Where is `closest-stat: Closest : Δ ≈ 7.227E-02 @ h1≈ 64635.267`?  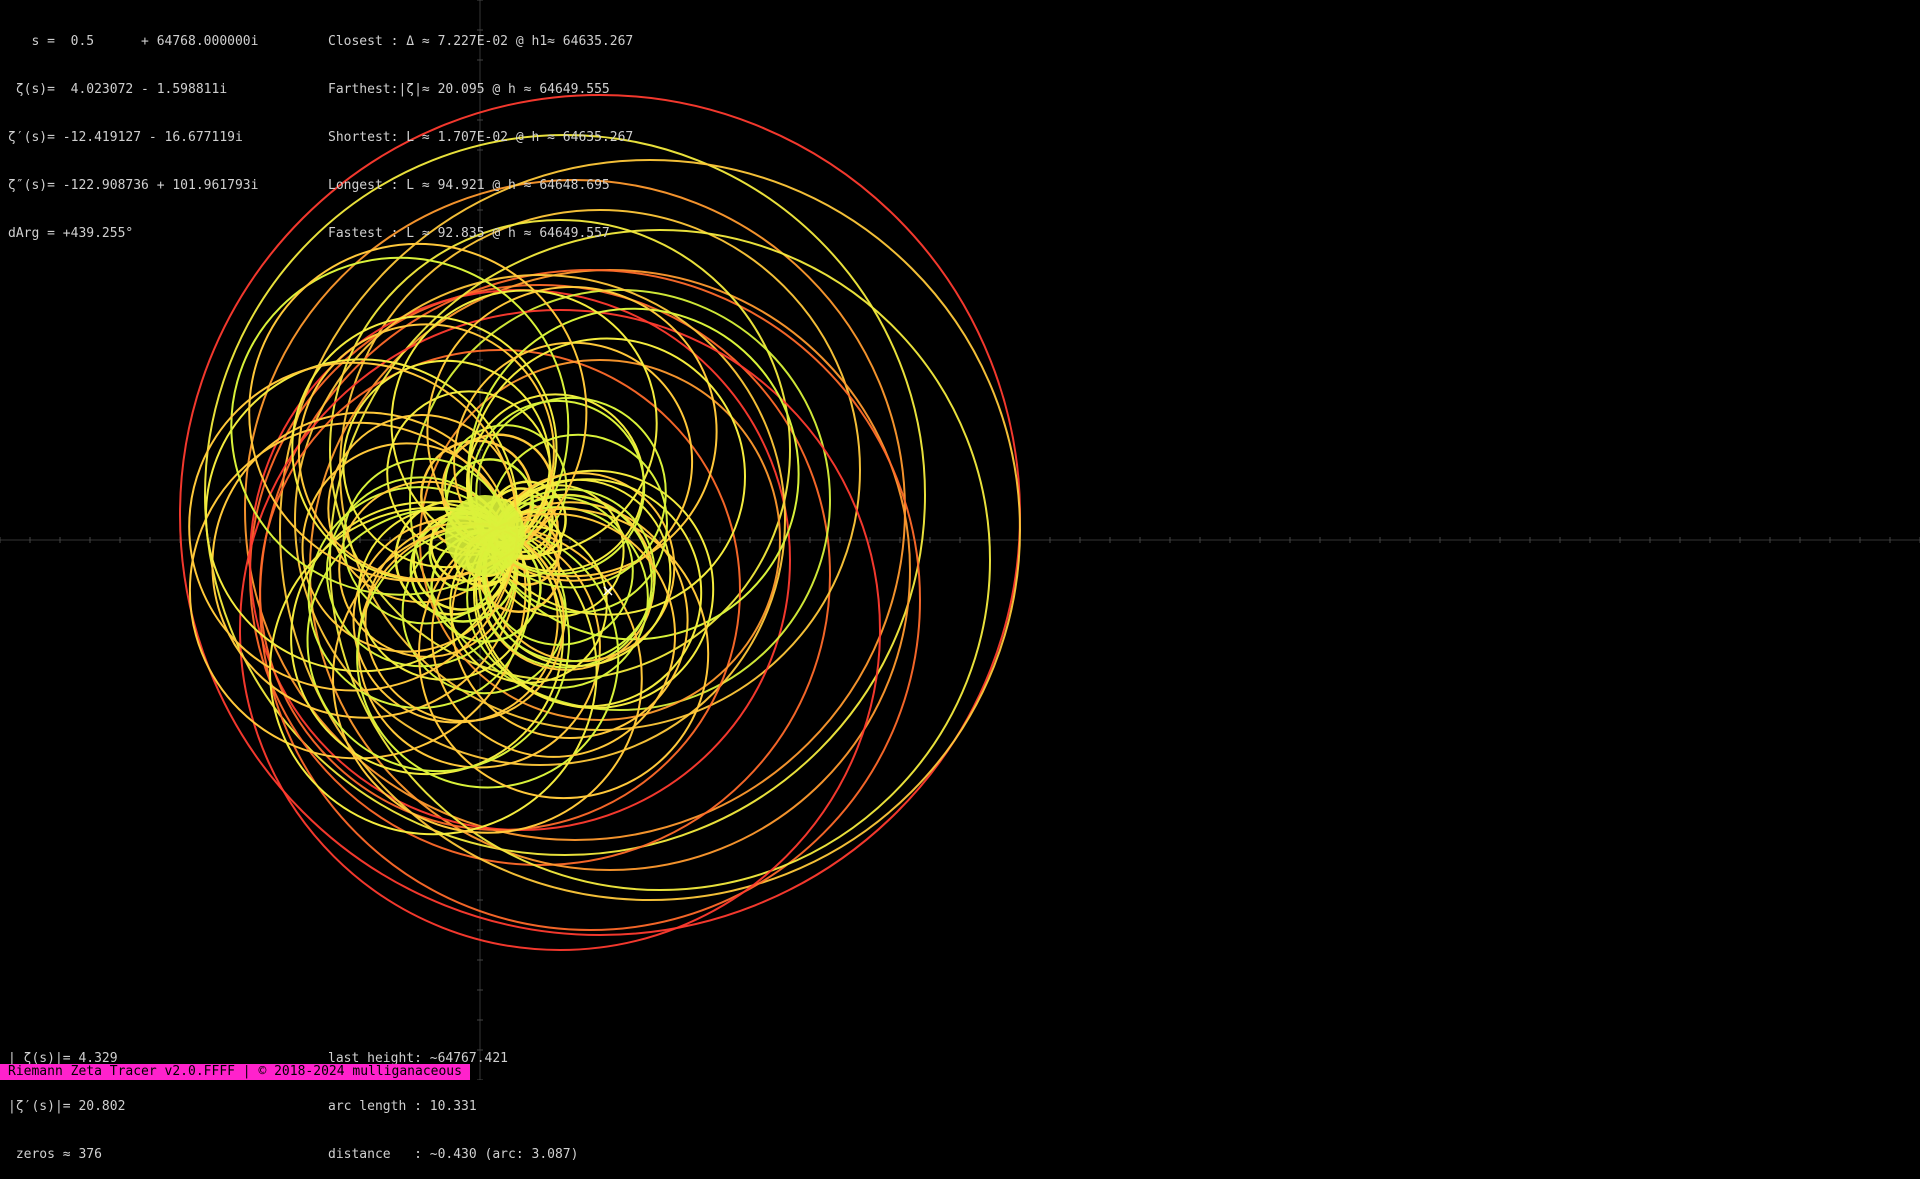
closest-stat: Closest : Δ ≈ 7.227E-02 @ h1≈ 64635.267 is located at coordinates (481, 41).